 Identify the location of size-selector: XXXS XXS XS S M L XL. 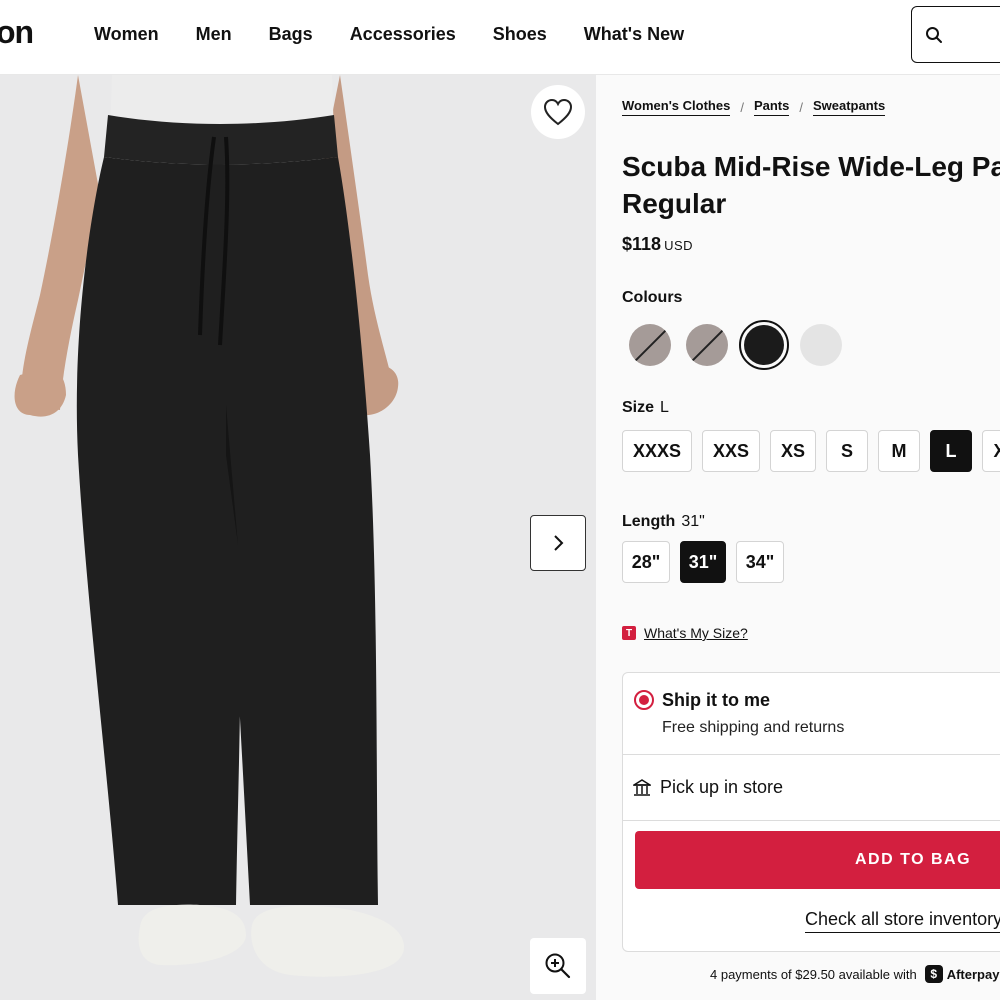
(811, 451).